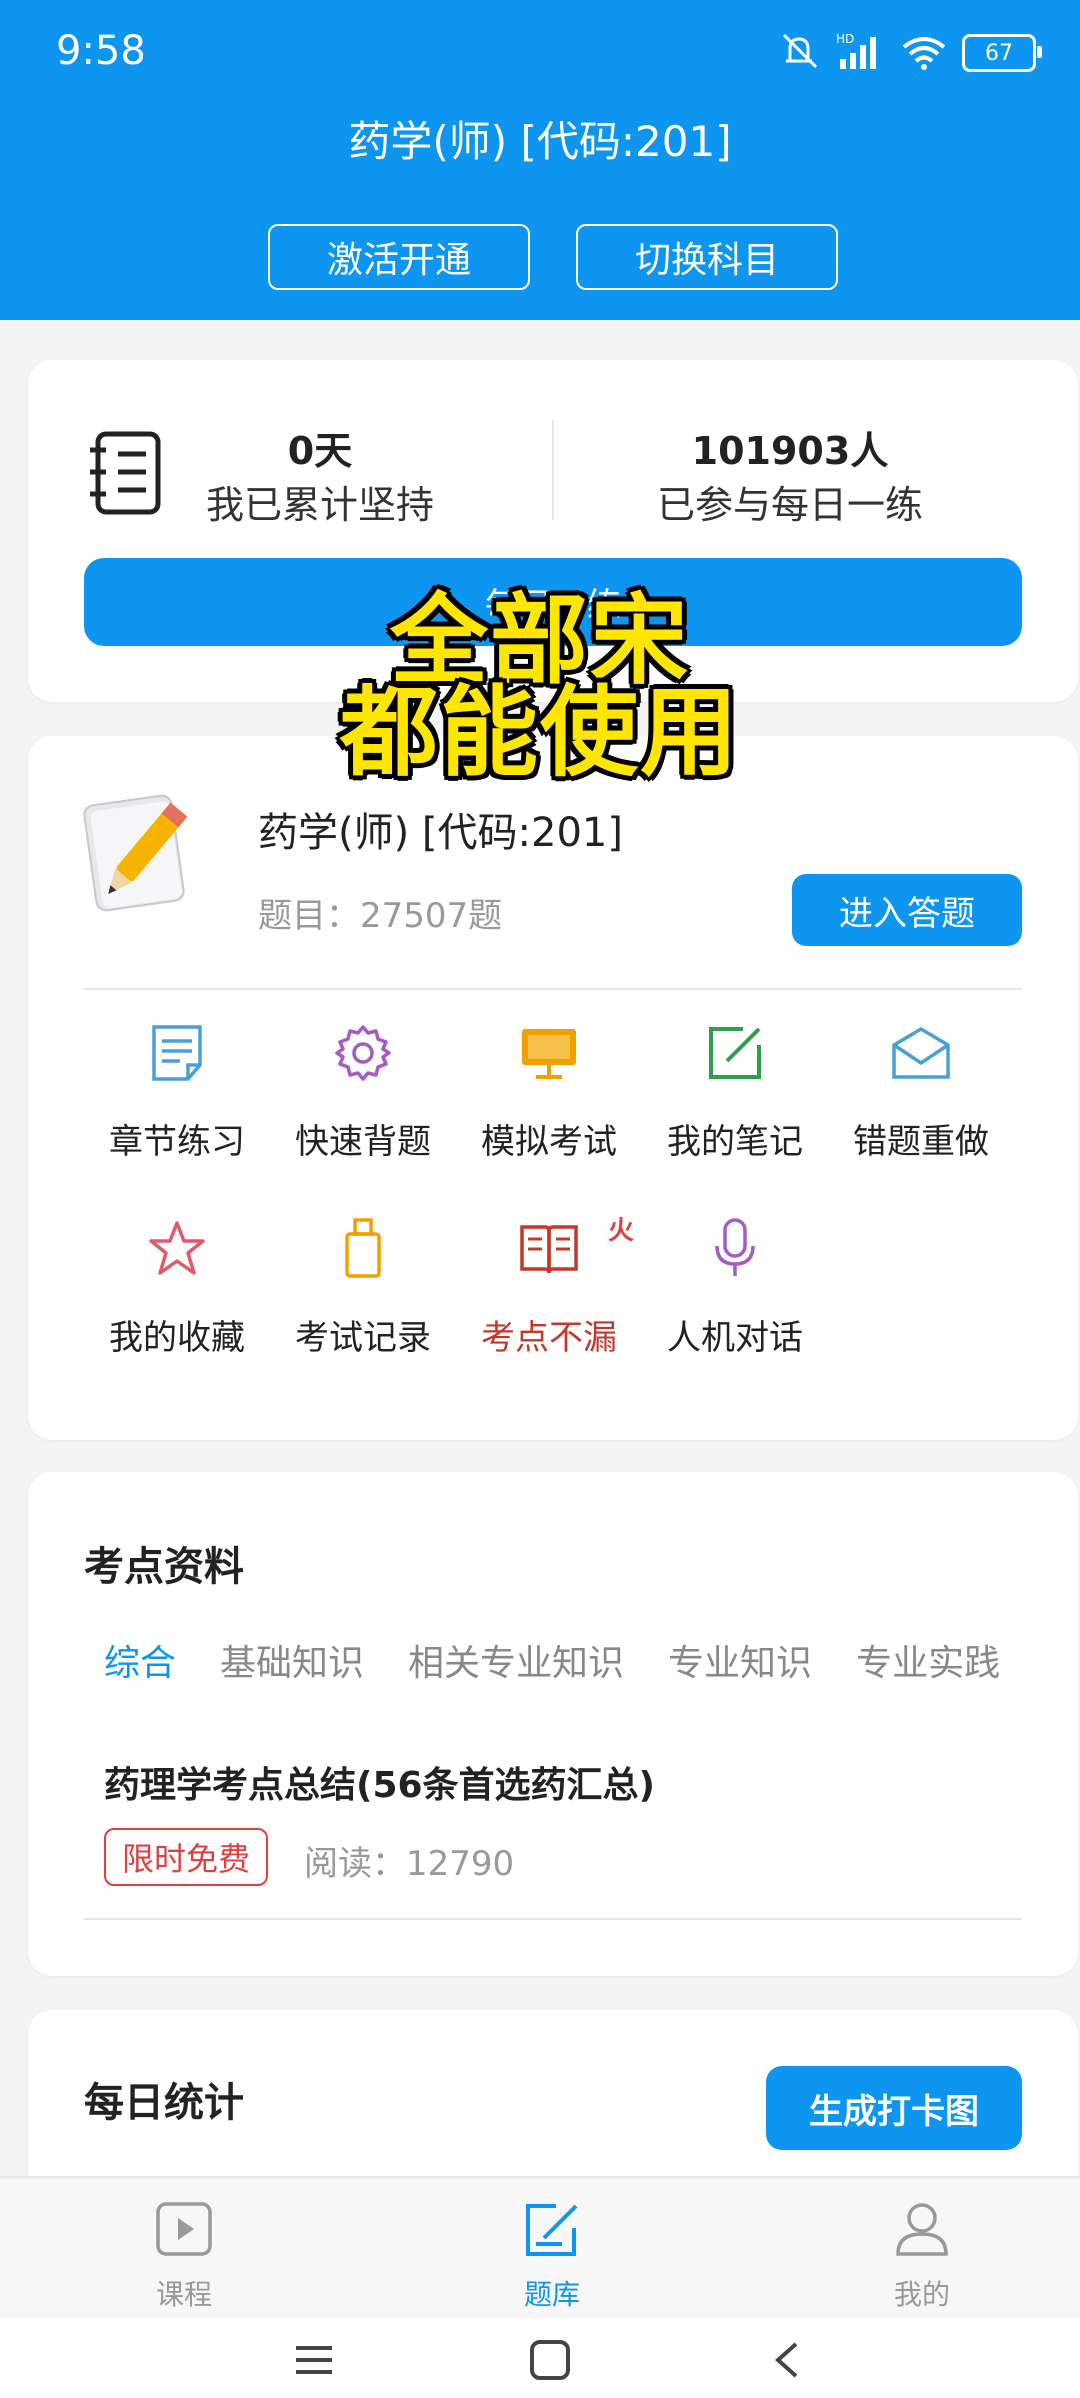 The height and width of the screenshot is (2398, 1080). What do you see at coordinates (177, 1092) in the screenshot?
I see `feature-chapter-practice: 章节练习` at bounding box center [177, 1092].